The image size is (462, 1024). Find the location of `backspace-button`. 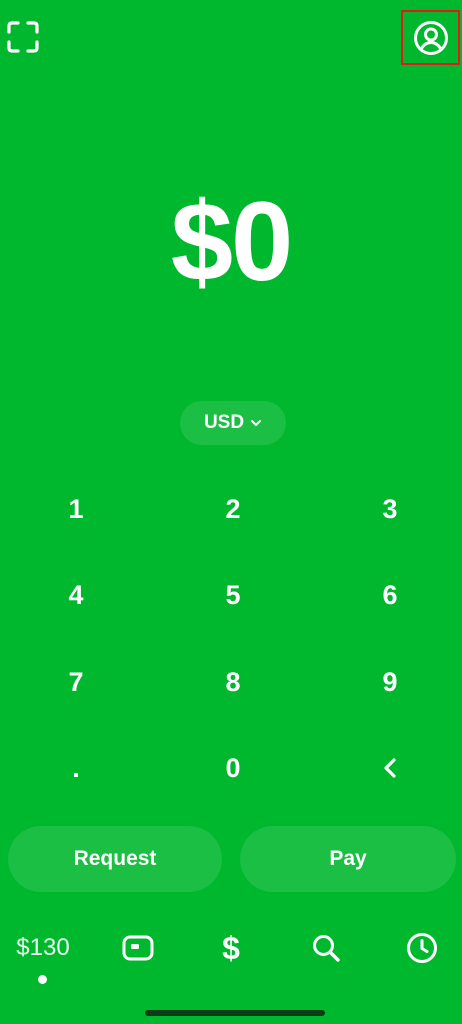

backspace-button is located at coordinates (390, 768).